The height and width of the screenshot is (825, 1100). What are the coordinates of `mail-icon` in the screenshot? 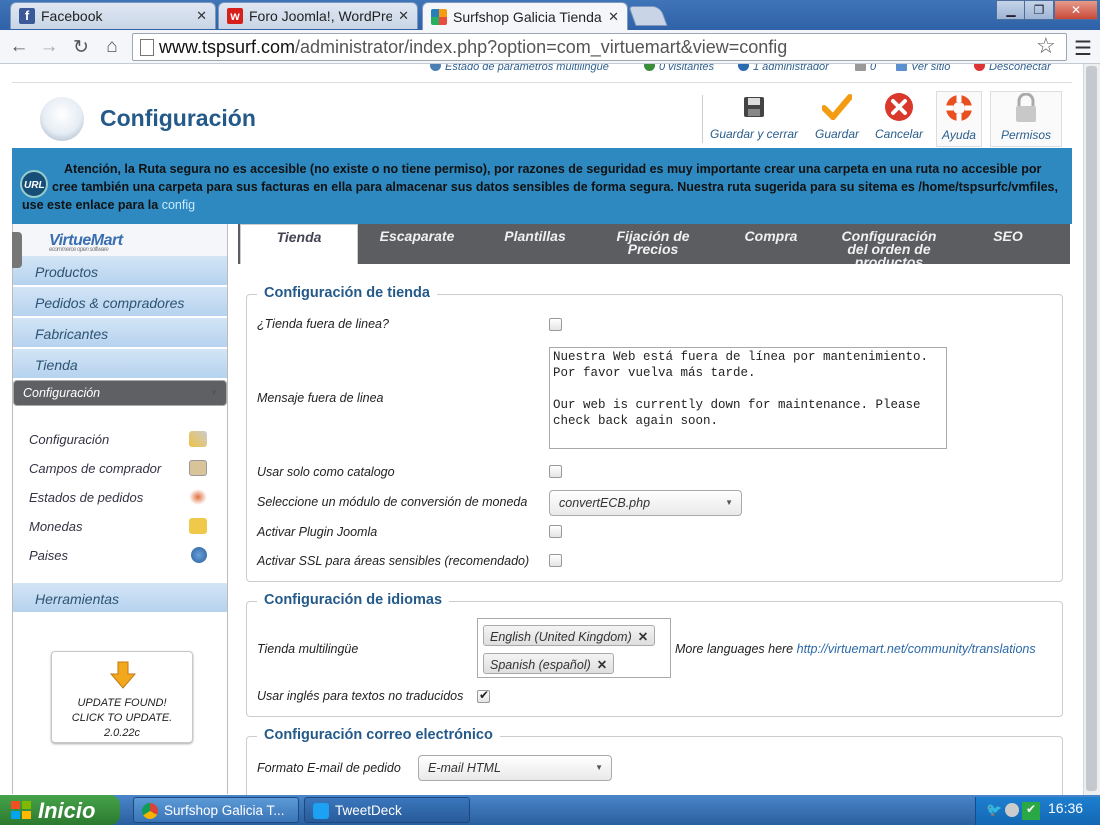 It's located at (860, 67).